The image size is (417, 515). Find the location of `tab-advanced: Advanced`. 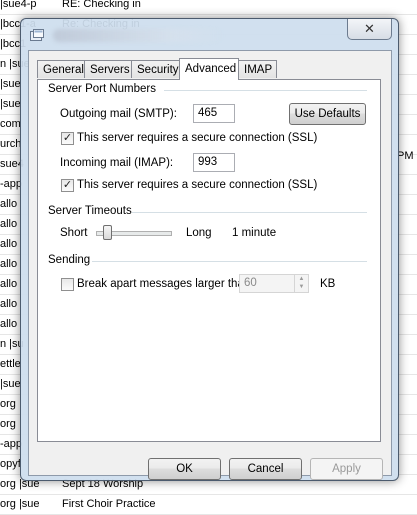

tab-advanced: Advanced is located at coordinates (209, 69).